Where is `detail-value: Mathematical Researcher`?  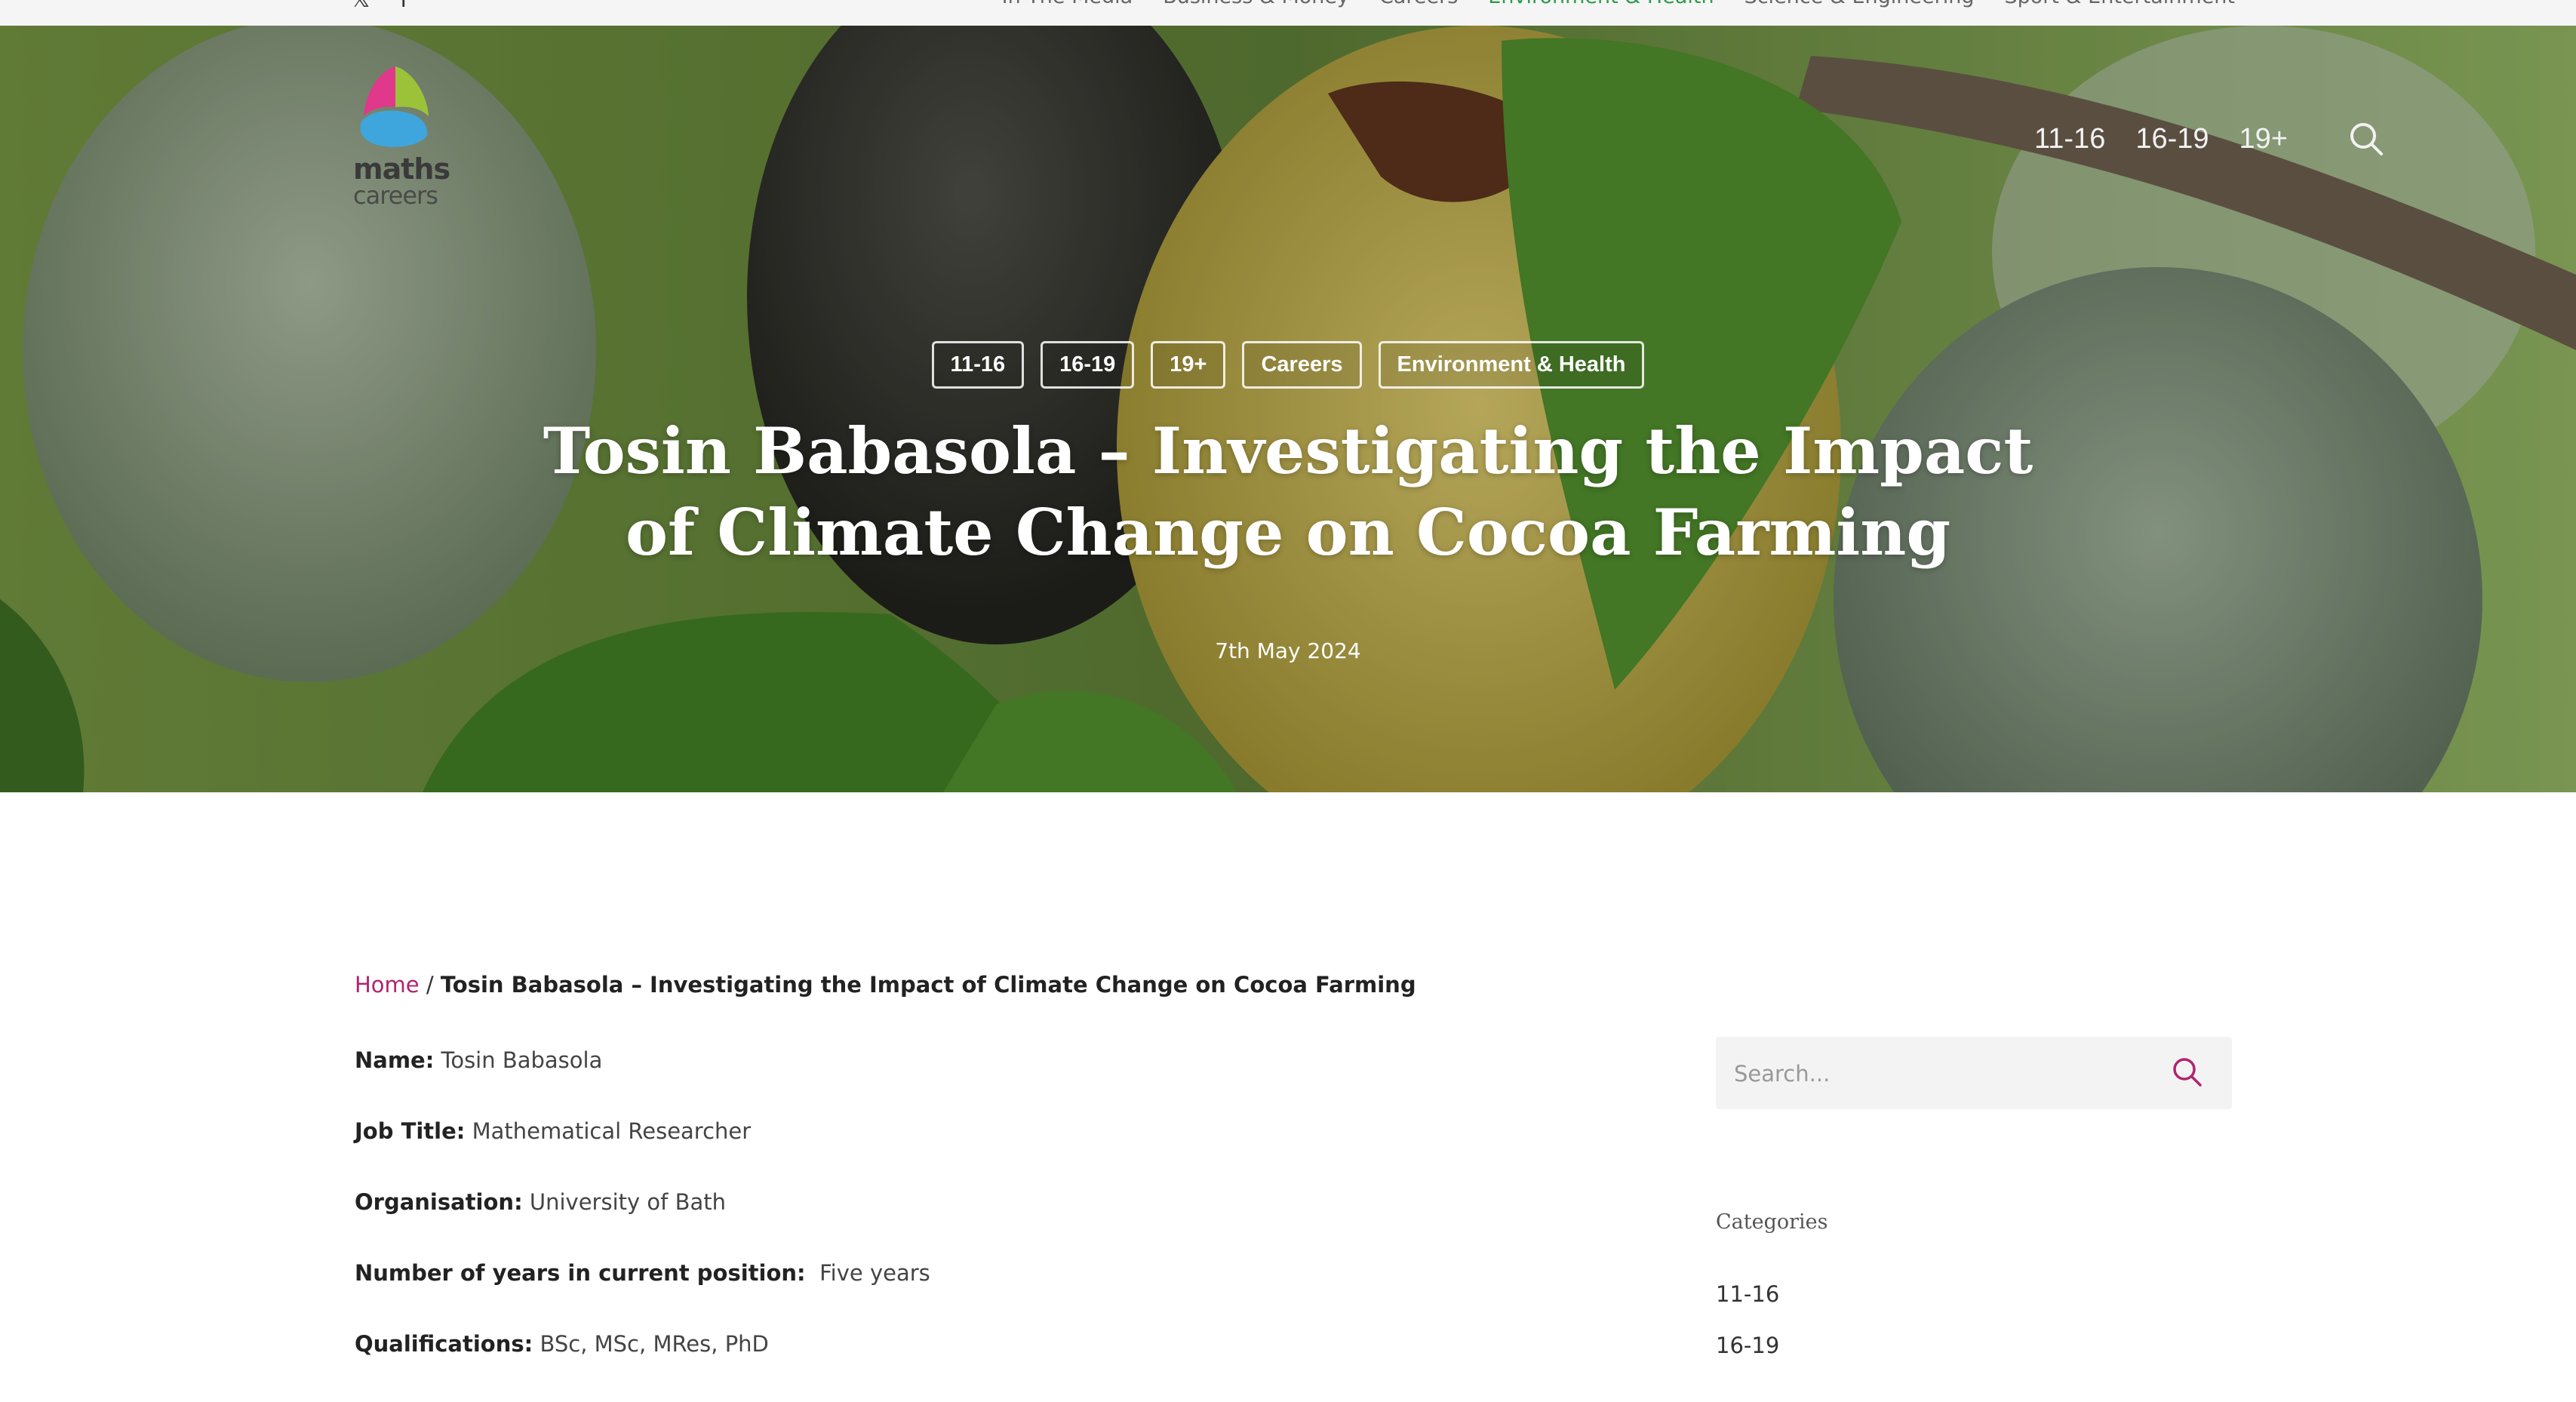
detail-value: Mathematical Researcher is located at coordinates (612, 1131).